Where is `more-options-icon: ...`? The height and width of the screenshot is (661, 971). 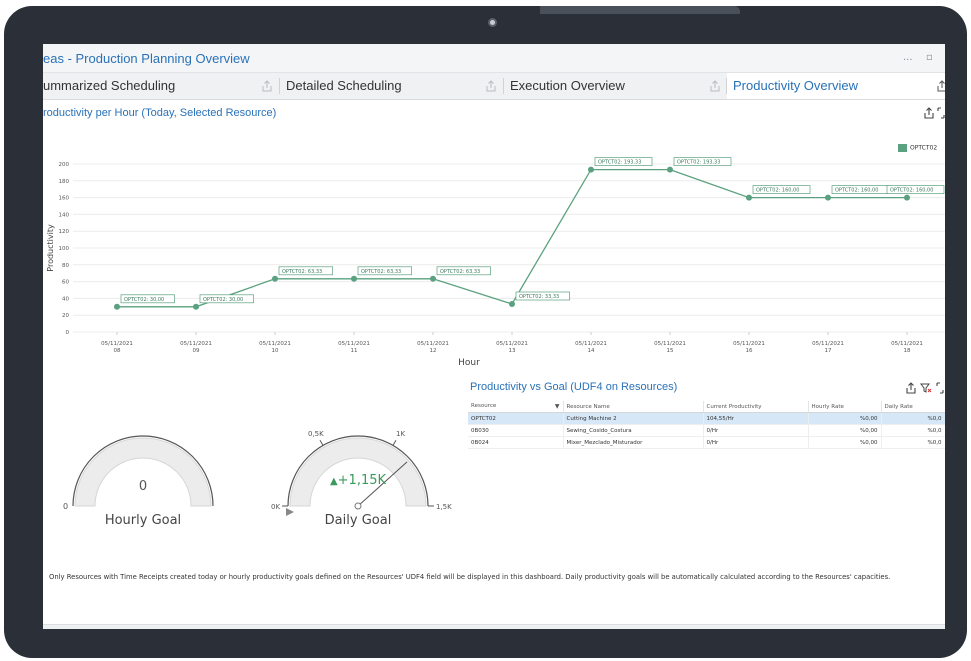 more-options-icon: ... is located at coordinates (908, 57).